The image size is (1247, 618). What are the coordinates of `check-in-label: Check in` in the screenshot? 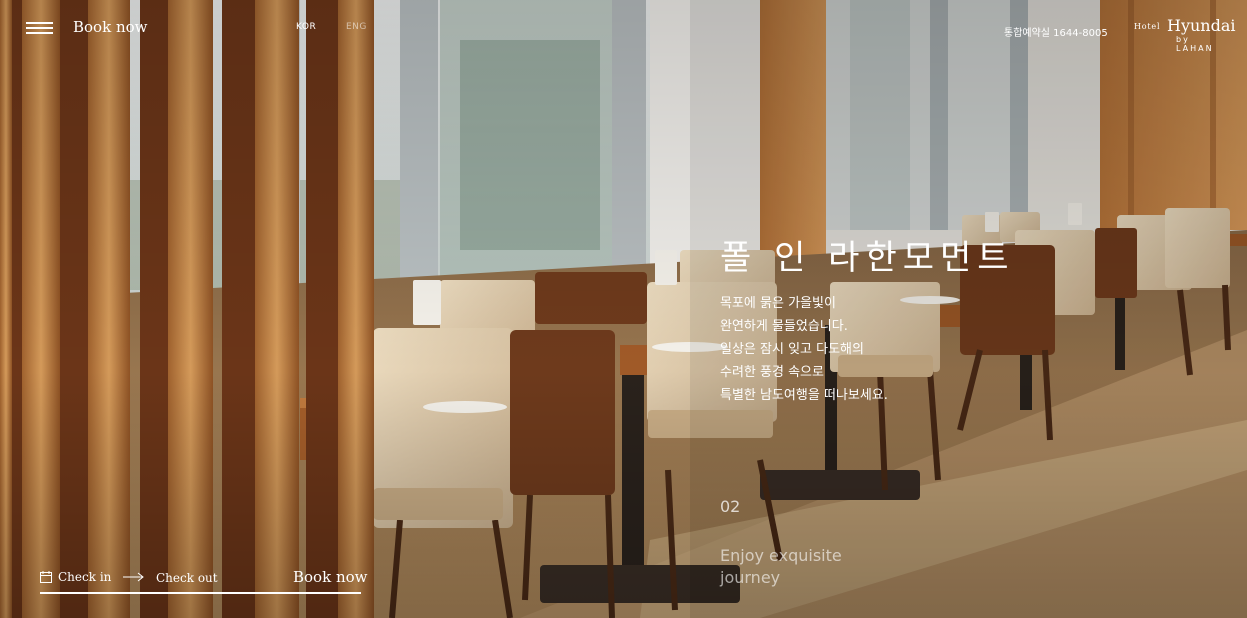 It's located at (85, 577).